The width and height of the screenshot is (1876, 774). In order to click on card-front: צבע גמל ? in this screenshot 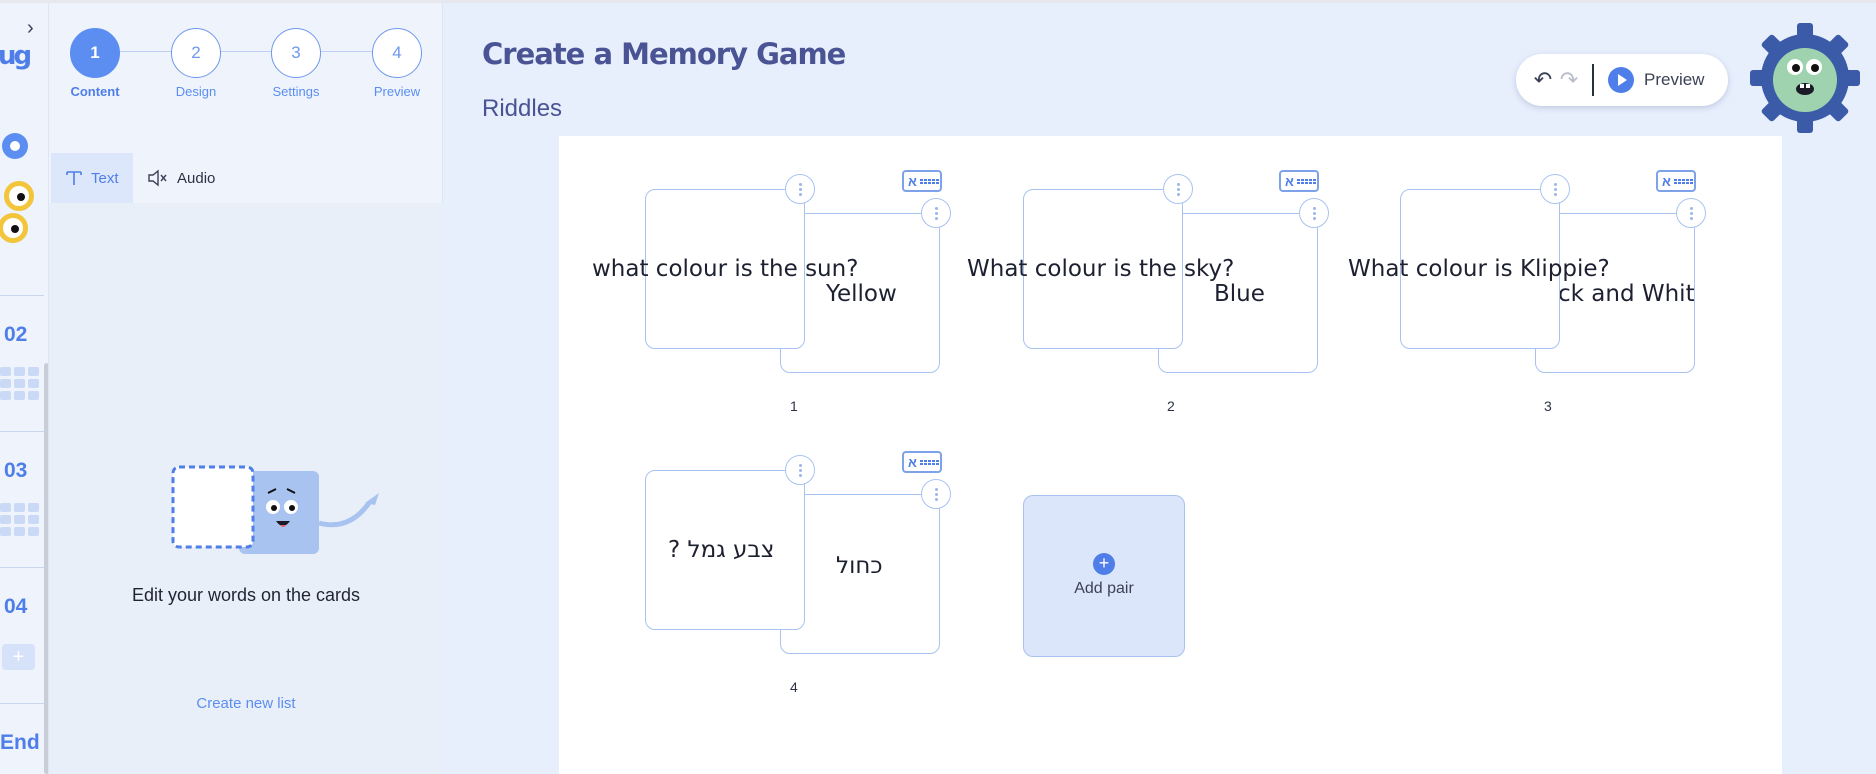, I will do `click(725, 550)`.